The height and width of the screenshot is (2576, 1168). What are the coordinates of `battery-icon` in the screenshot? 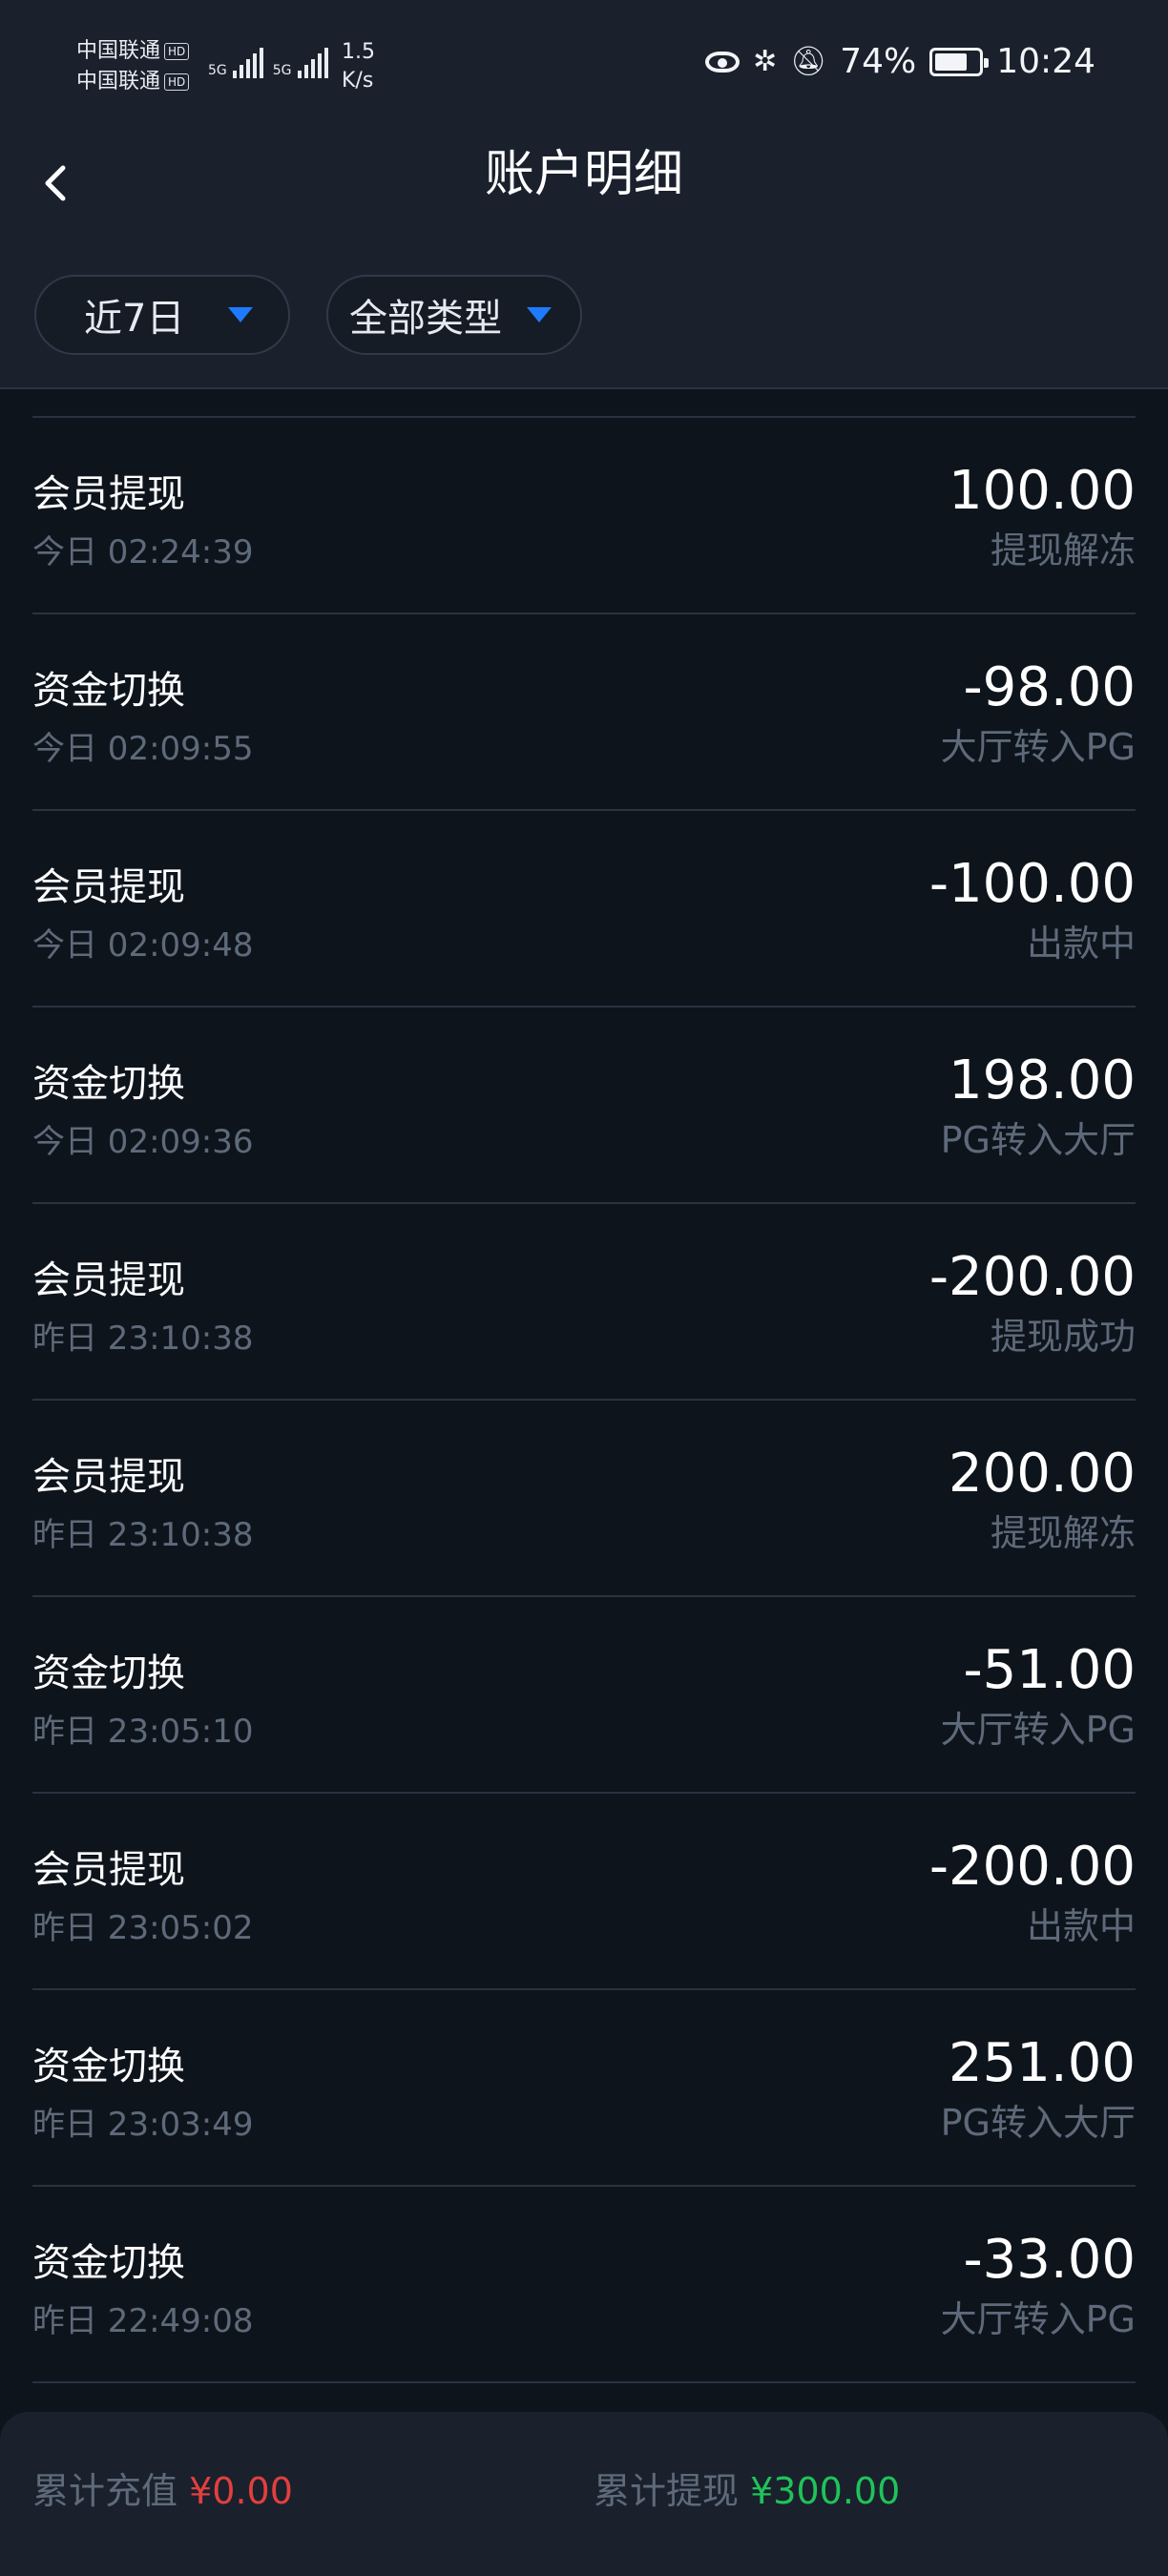 It's located at (959, 61).